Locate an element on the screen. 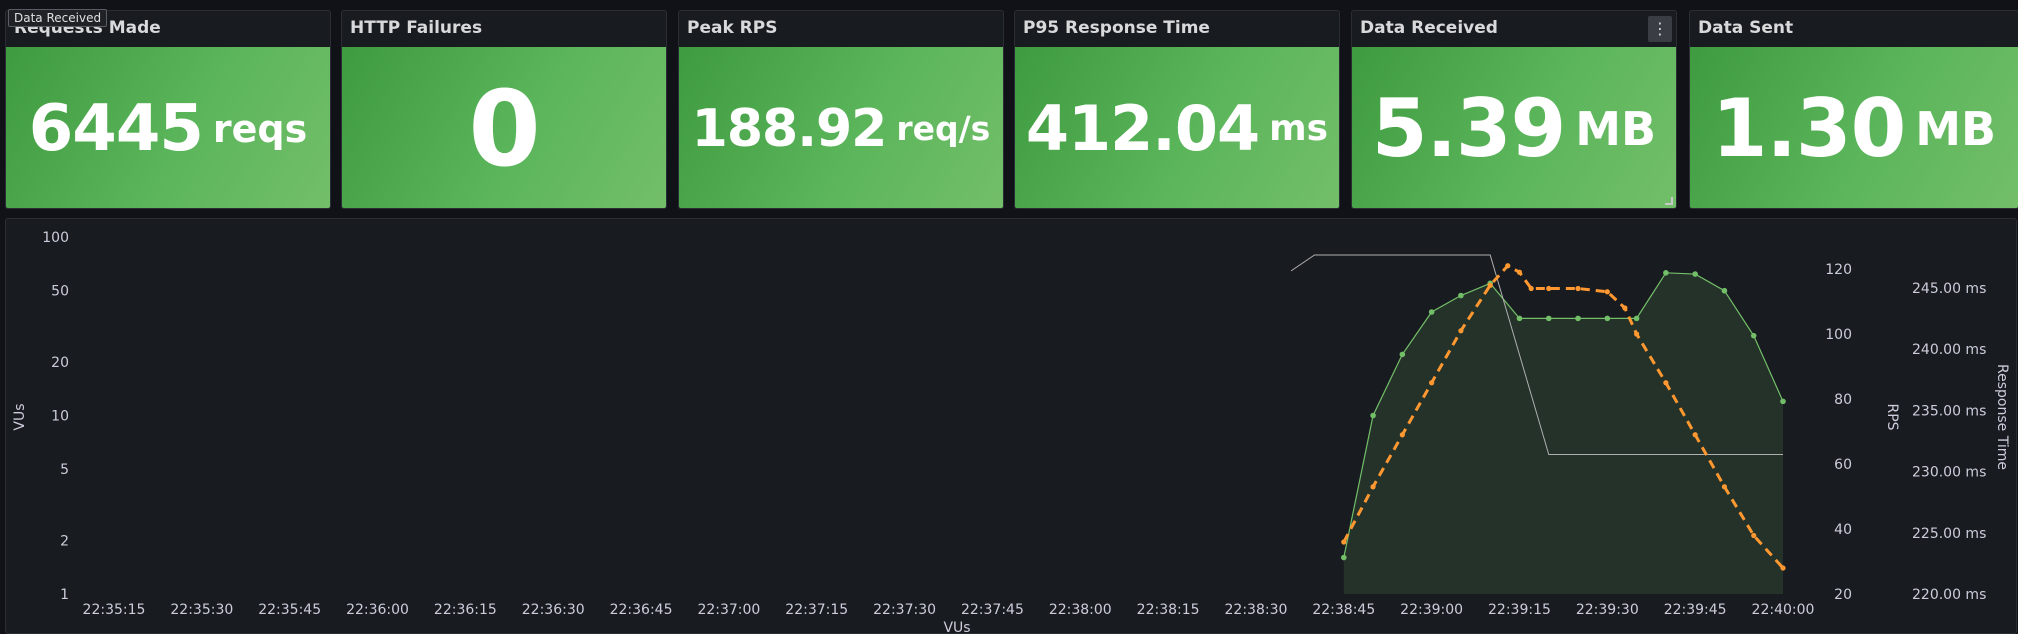 This screenshot has height=634, width=2018. y-response-tick-label: 235.00 ms is located at coordinates (1949, 411).